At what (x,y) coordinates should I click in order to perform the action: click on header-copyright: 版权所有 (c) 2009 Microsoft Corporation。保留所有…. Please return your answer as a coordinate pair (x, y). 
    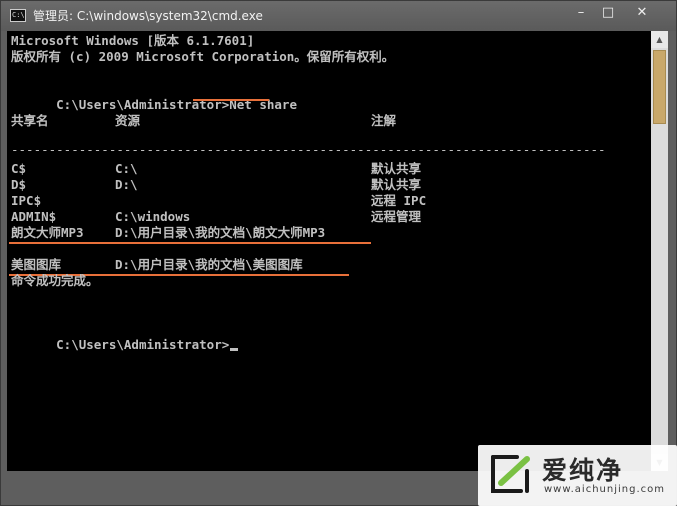
    Looking at the image, I should click on (203, 56).